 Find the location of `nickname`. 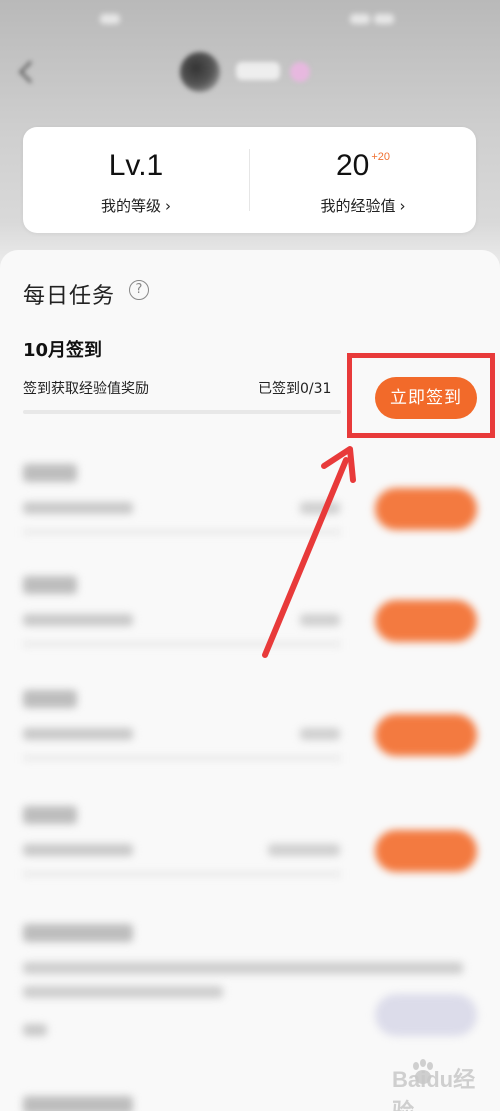

nickname is located at coordinates (258, 71).